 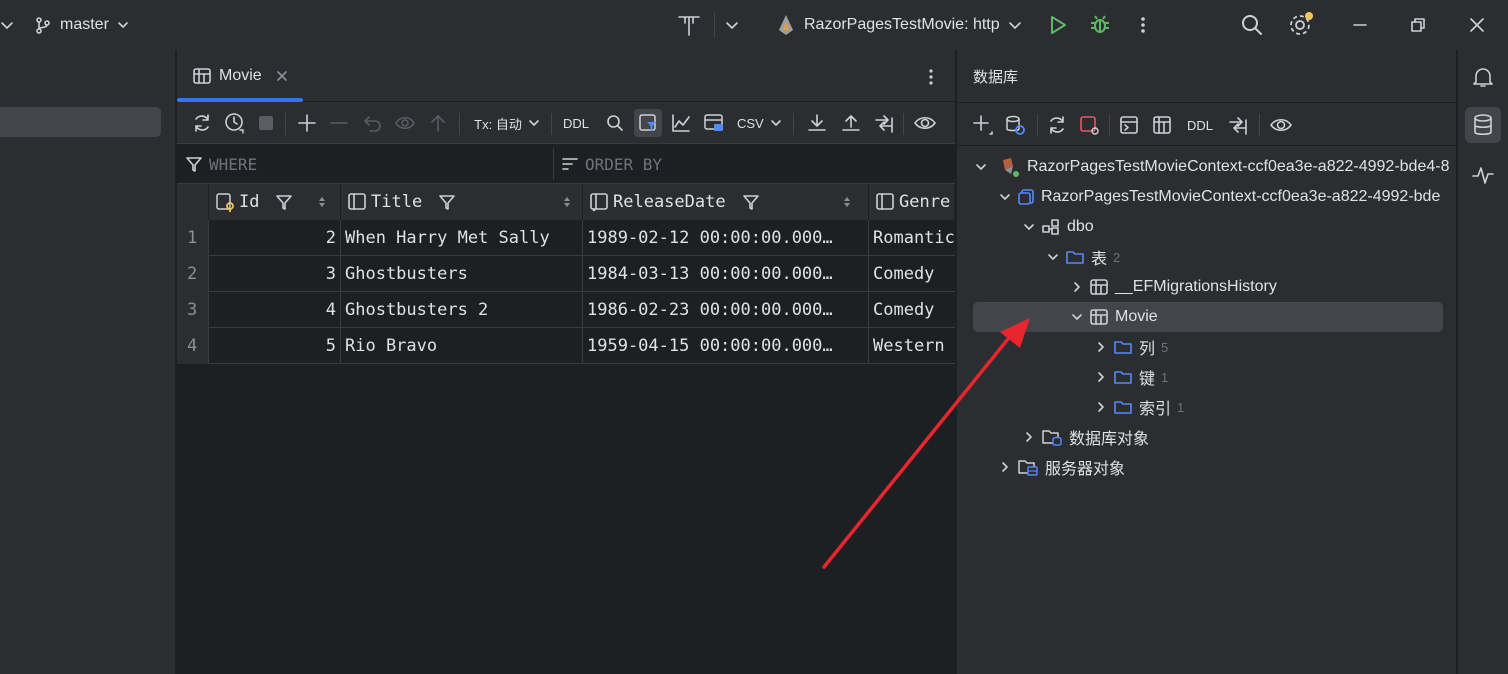 What do you see at coordinates (732, 25) in the screenshot?
I see `build-menu-chevron` at bounding box center [732, 25].